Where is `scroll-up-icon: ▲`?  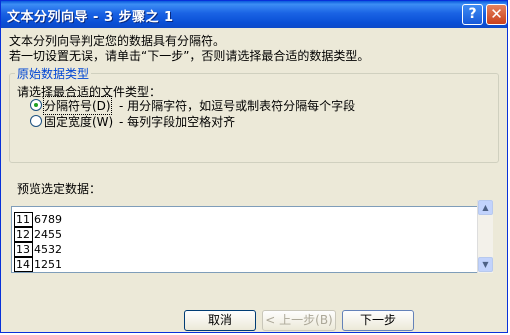
scroll-up-icon: ▲ is located at coordinates (485, 207).